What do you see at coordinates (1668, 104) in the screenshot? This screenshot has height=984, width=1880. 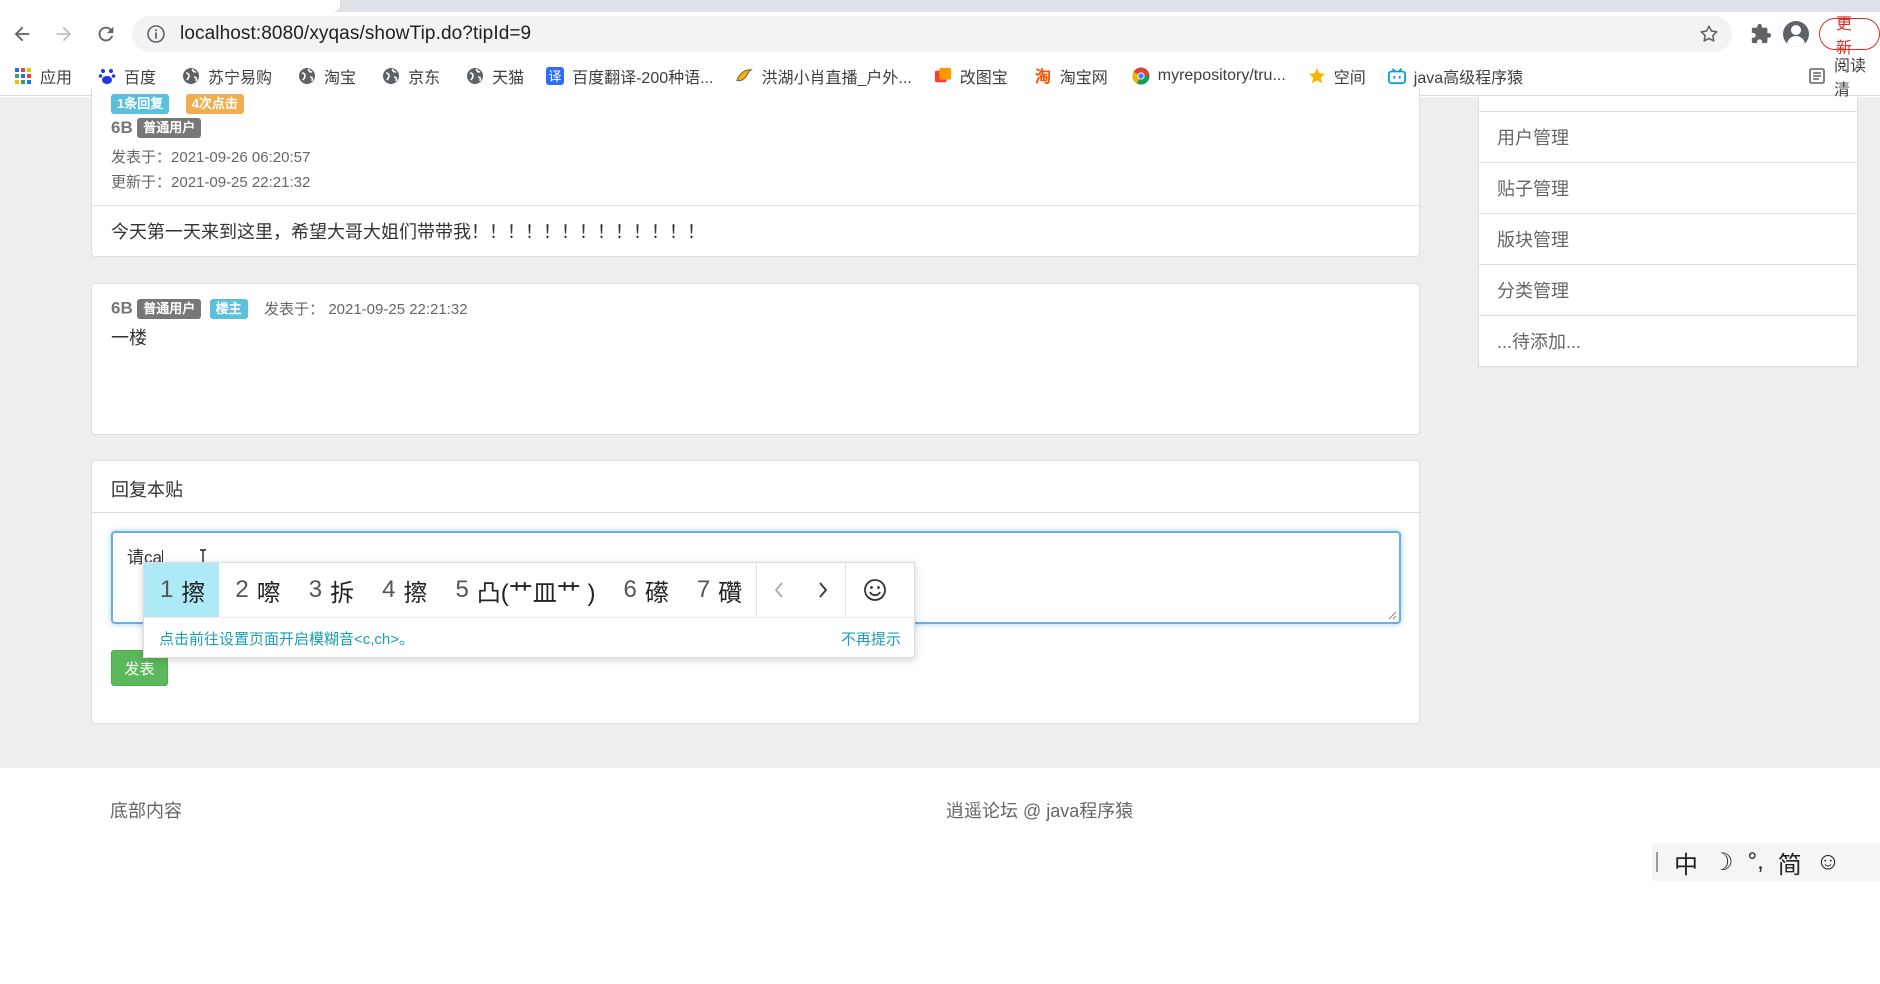 I see `sidebar-top-edge` at bounding box center [1668, 104].